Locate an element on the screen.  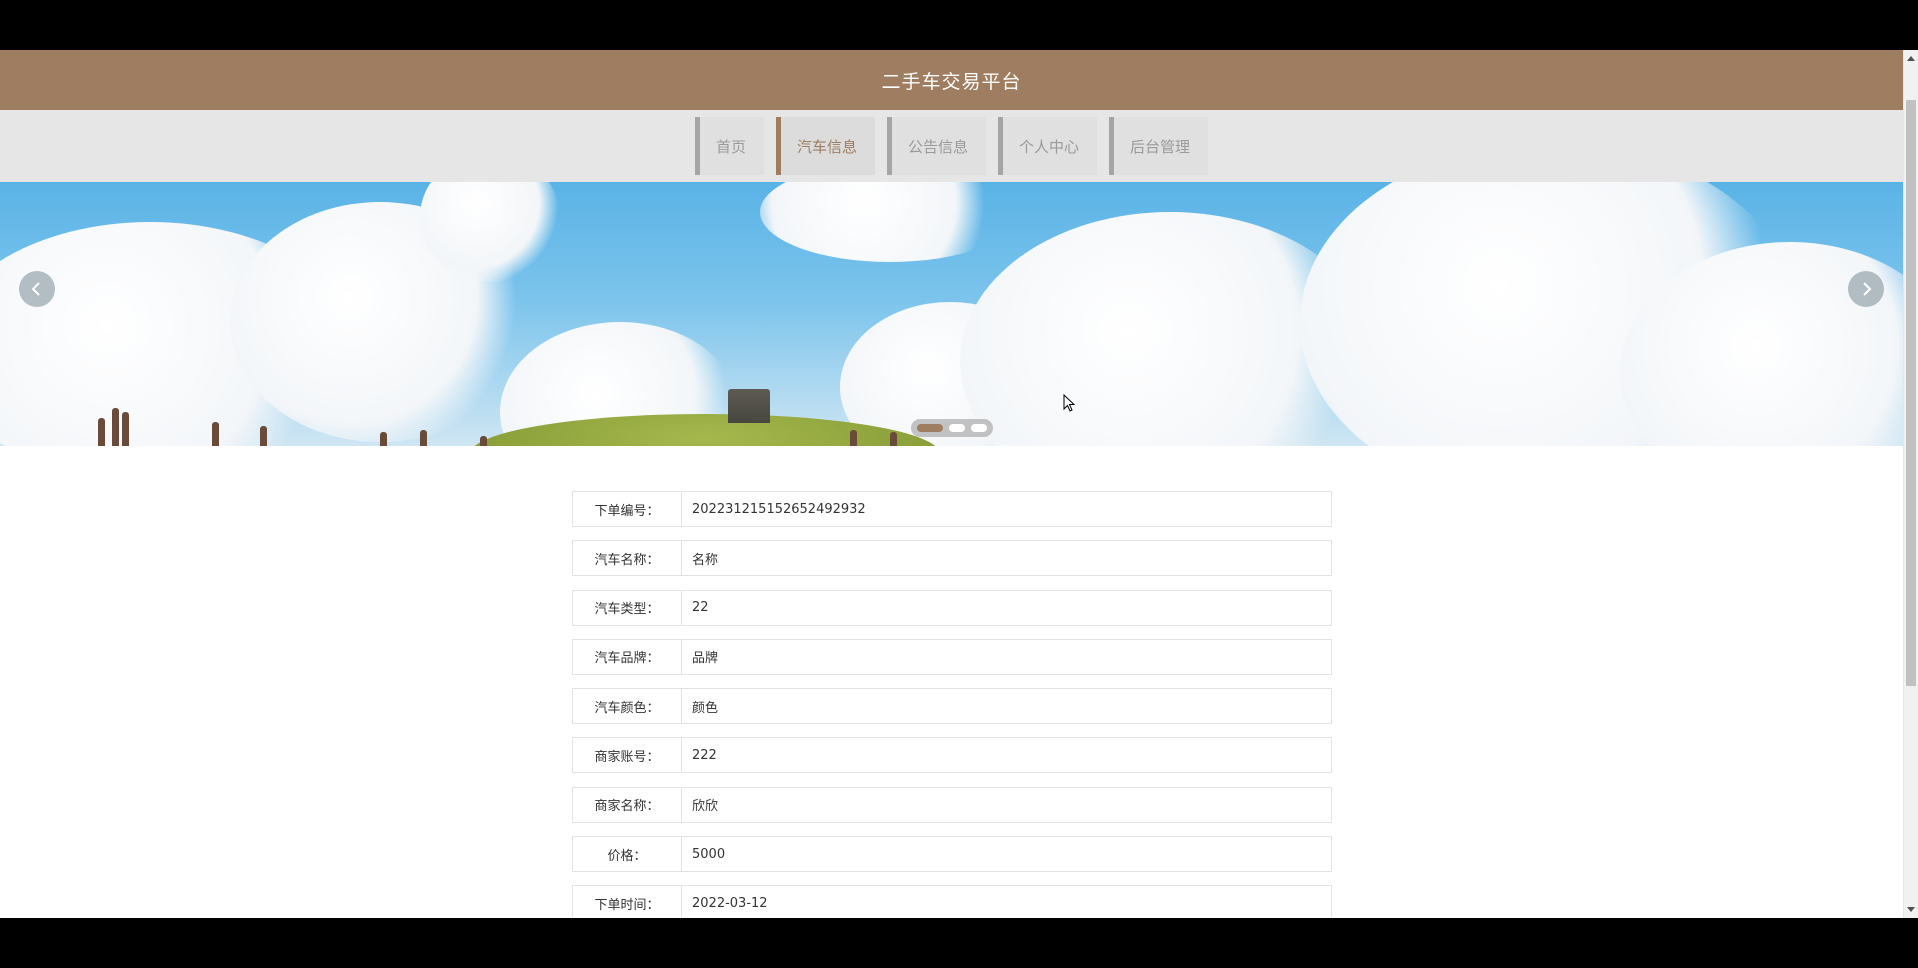
field-car-name: 汽车名称： 名称 is located at coordinates (952, 558).